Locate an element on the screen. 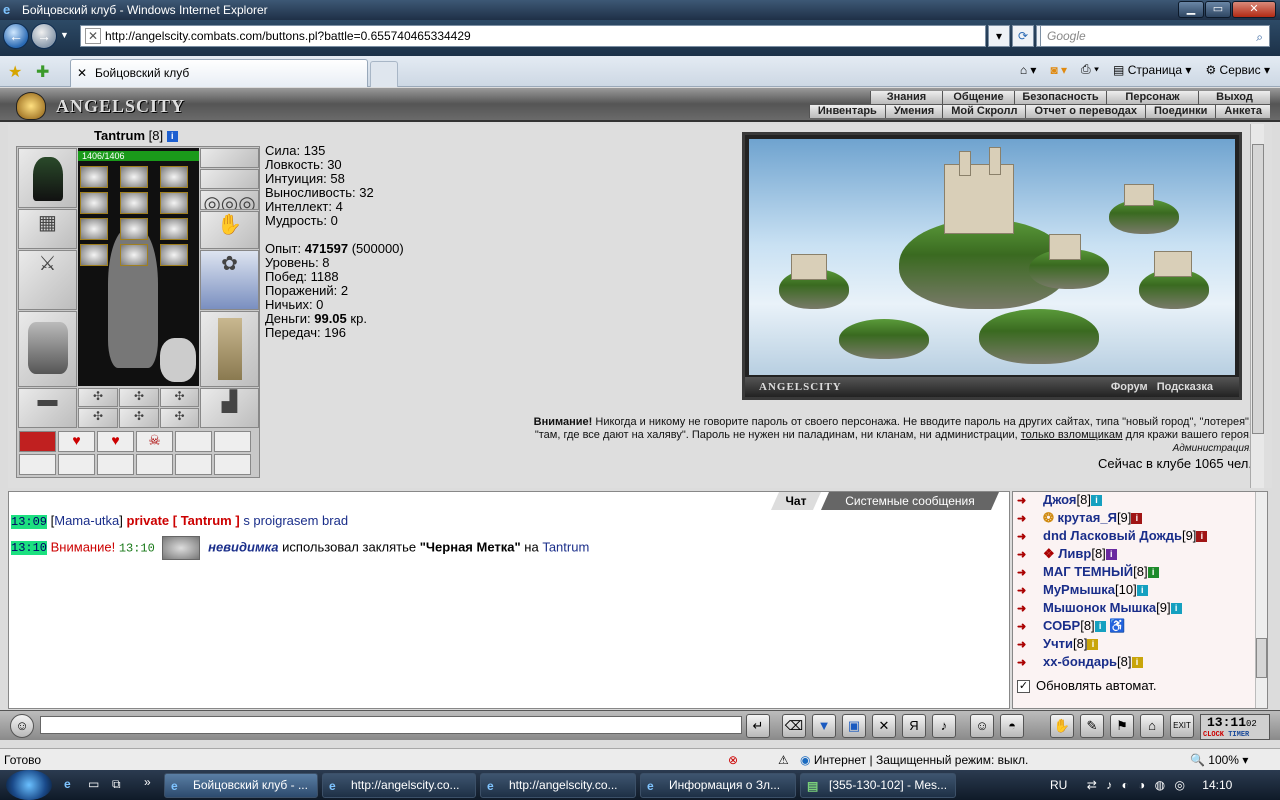 The width and height of the screenshot is (1280, 800). menu-profile: Анкета is located at coordinates (1242, 111).